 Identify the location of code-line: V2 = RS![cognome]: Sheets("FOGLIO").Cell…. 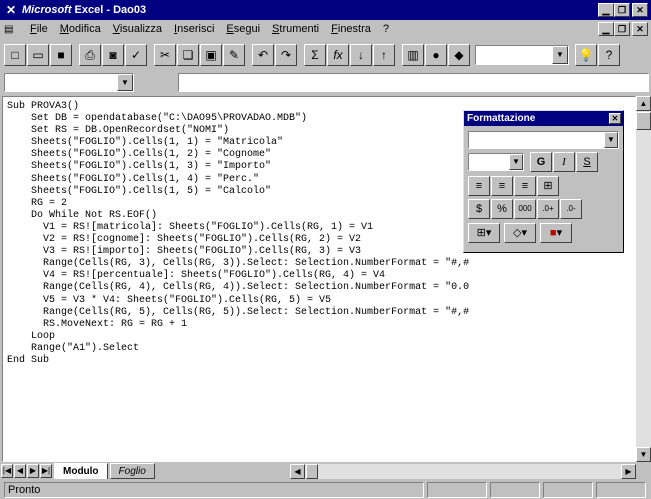
(238, 240).